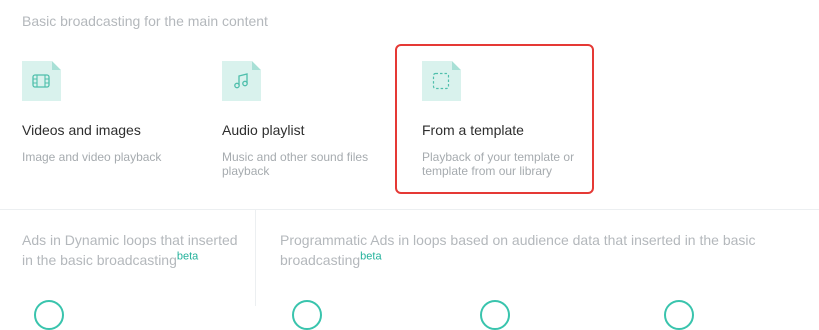 This screenshot has height=330, width=819. What do you see at coordinates (81, 130) in the screenshot?
I see `card-title: Videos and images` at bounding box center [81, 130].